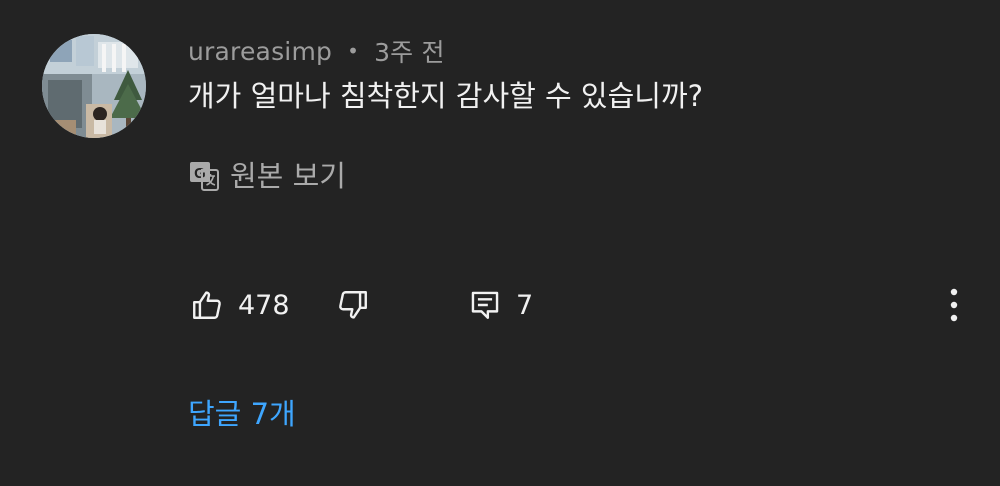 Image resolution: width=1000 pixels, height=486 pixels. What do you see at coordinates (485, 305) in the screenshot?
I see `comment-icon` at bounding box center [485, 305].